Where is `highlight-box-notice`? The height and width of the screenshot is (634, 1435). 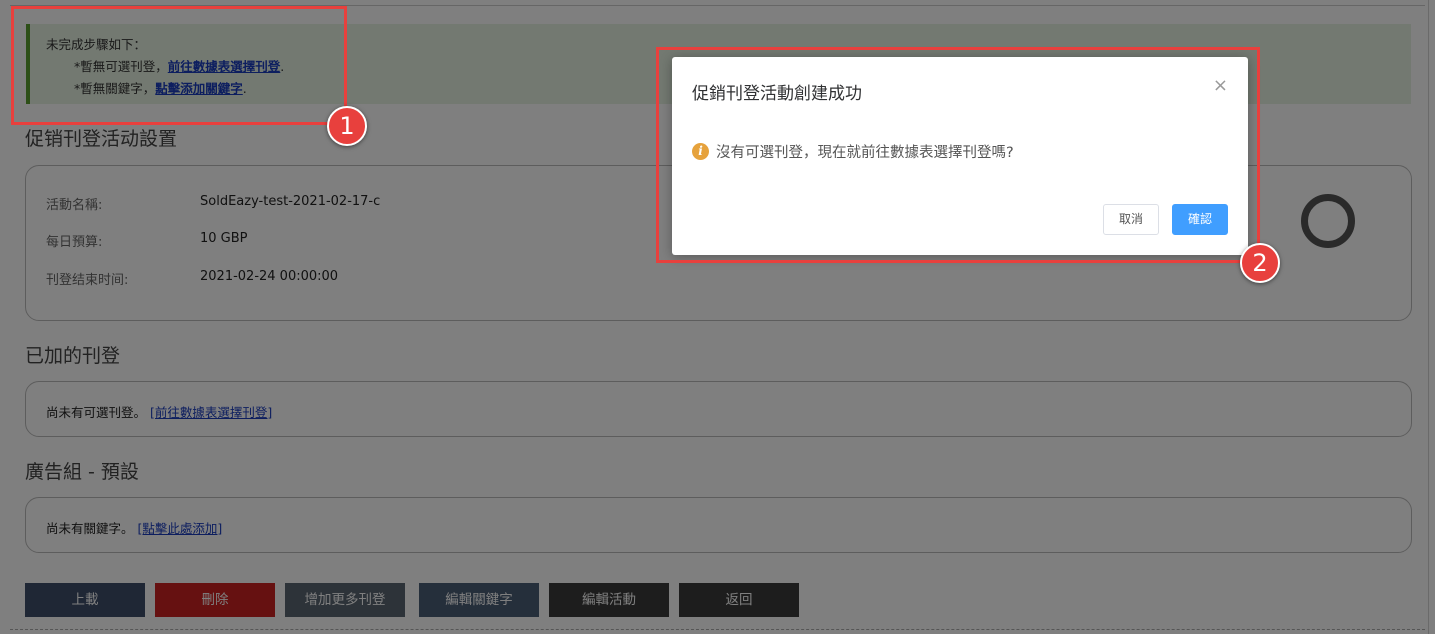 highlight-box-notice is located at coordinates (179, 65).